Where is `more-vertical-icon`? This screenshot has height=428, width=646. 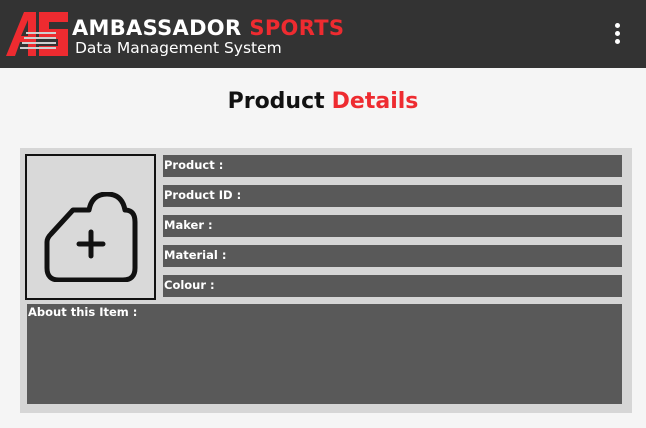 more-vertical-icon is located at coordinates (618, 34).